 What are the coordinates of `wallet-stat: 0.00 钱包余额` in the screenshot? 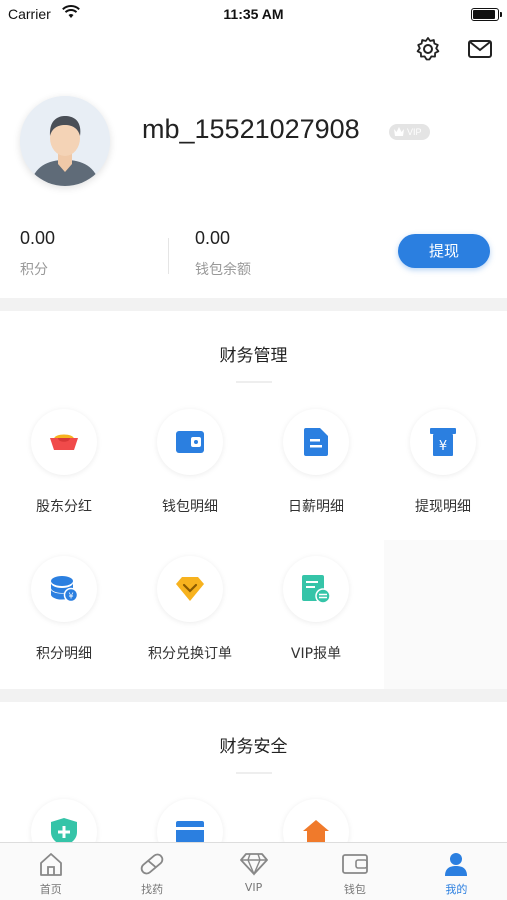 It's located at (223, 253).